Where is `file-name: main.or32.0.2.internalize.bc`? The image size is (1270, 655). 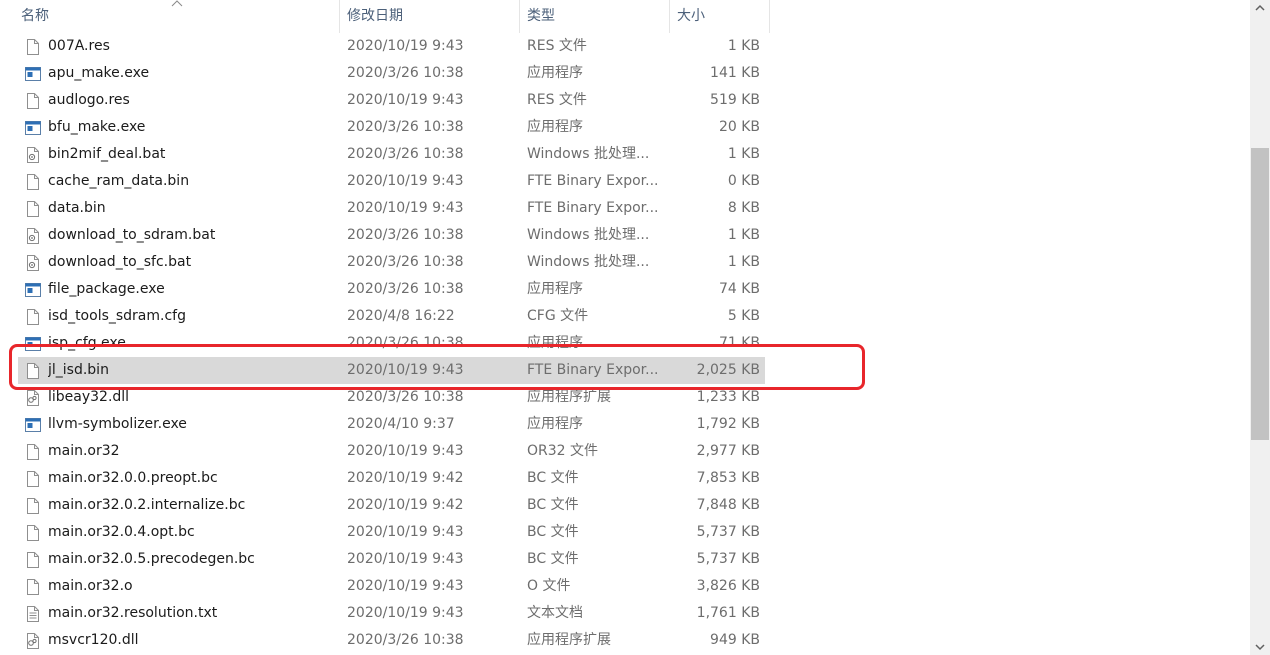
file-name: main.or32.0.2.internalize.bc is located at coordinates (147, 505).